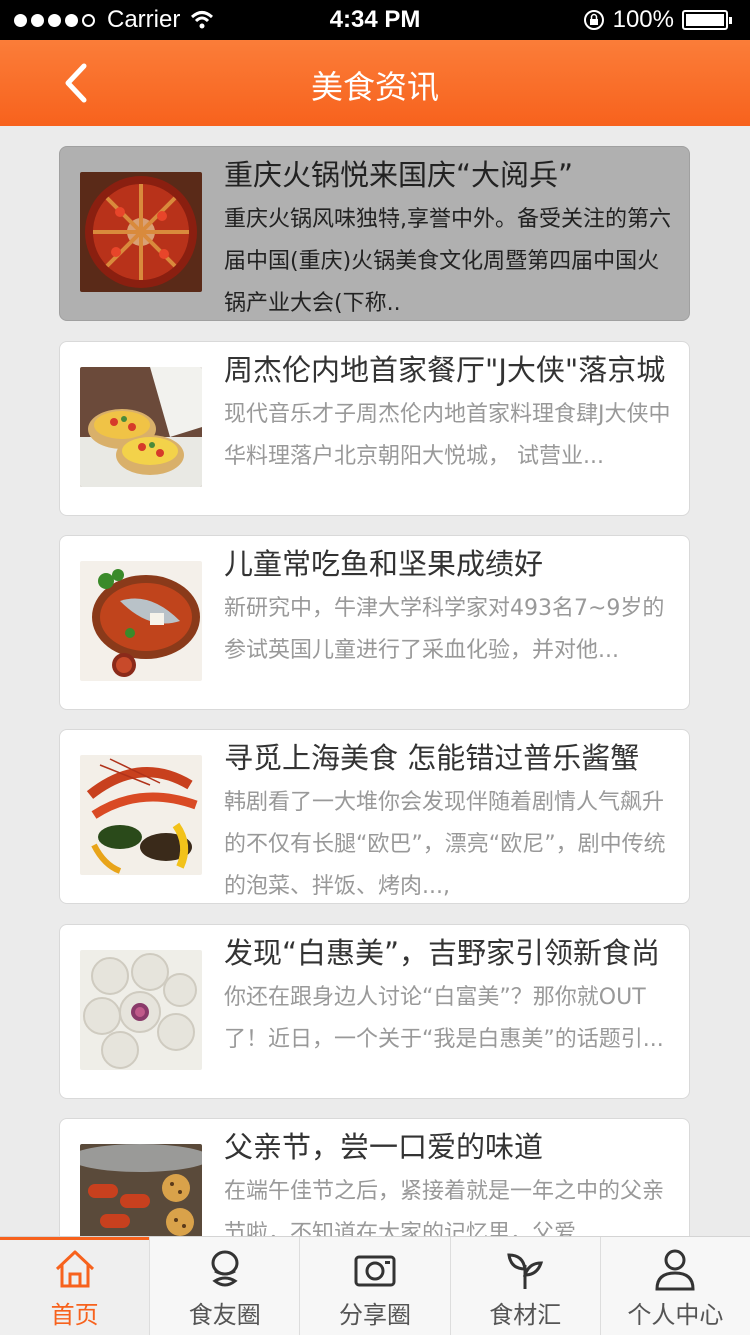  I want to click on article-title: 儿童常吃鱼和坚果成绩好, so click(384, 564).